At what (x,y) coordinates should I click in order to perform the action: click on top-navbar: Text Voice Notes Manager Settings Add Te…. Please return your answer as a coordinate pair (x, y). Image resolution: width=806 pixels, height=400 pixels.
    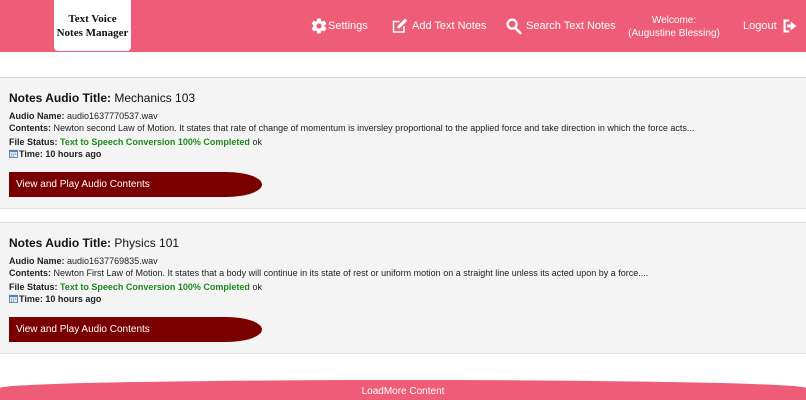
    Looking at the image, I should click on (403, 26).